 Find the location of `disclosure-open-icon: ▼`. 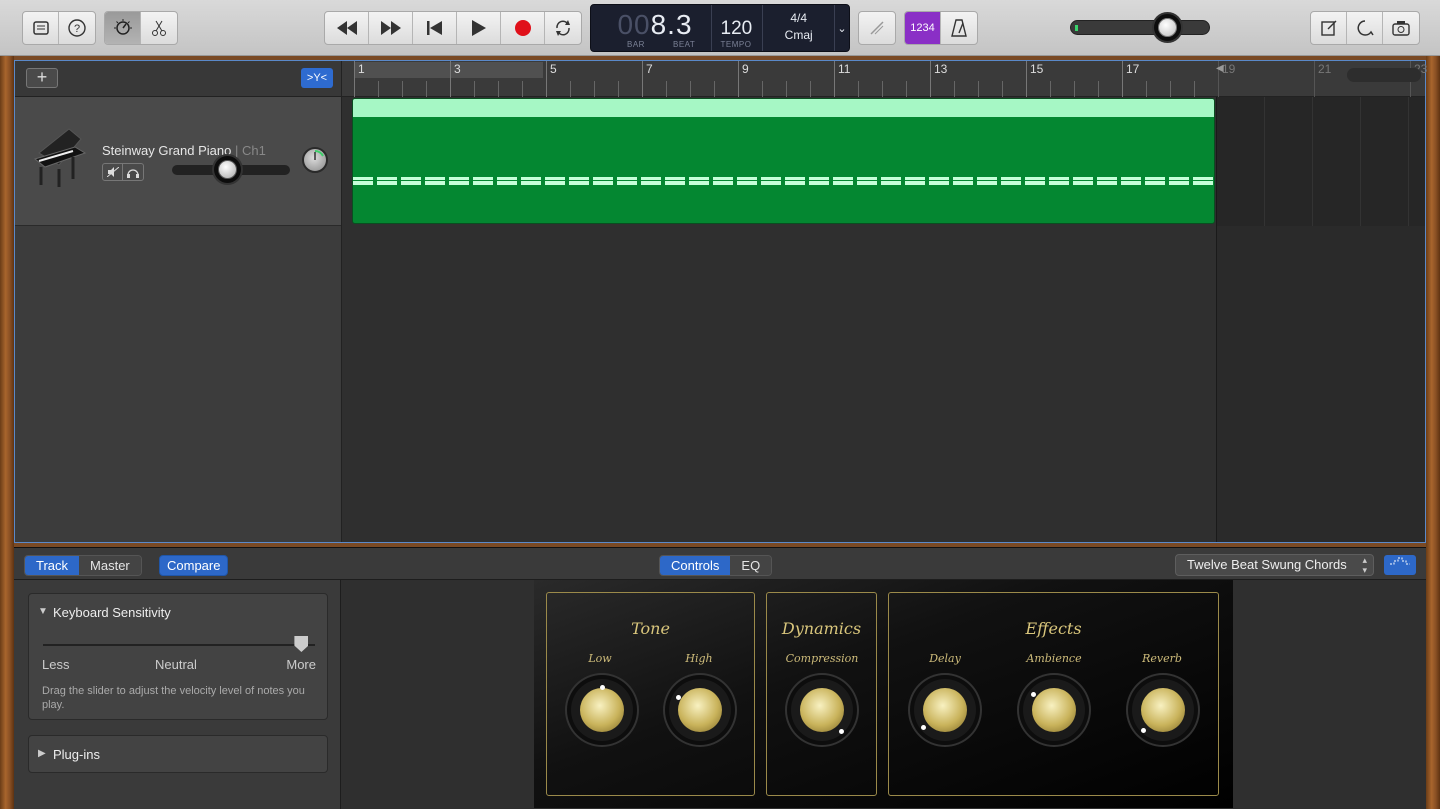

disclosure-open-icon: ▼ is located at coordinates (43, 611).